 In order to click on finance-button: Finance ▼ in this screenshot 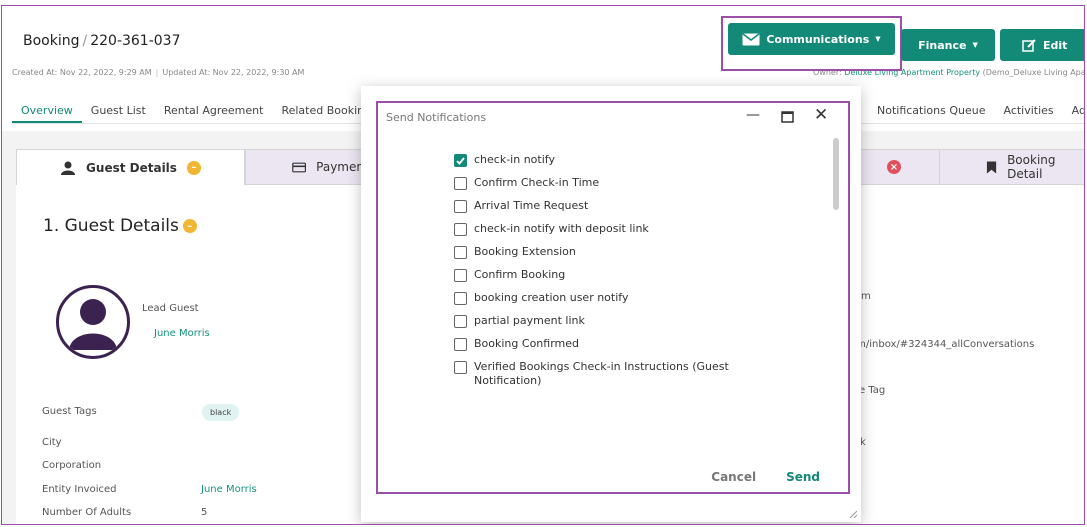, I will do `click(948, 45)`.